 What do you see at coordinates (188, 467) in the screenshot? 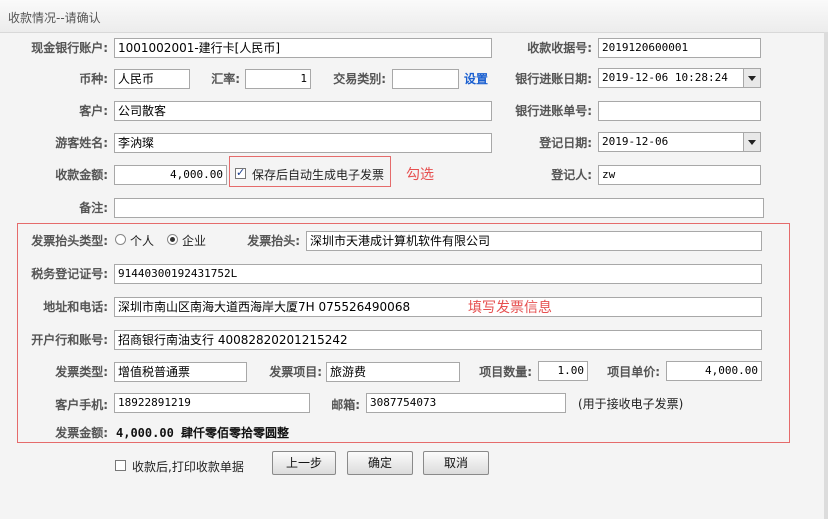
I see `print-receipt-label: 收款后,打印收款单据` at bounding box center [188, 467].